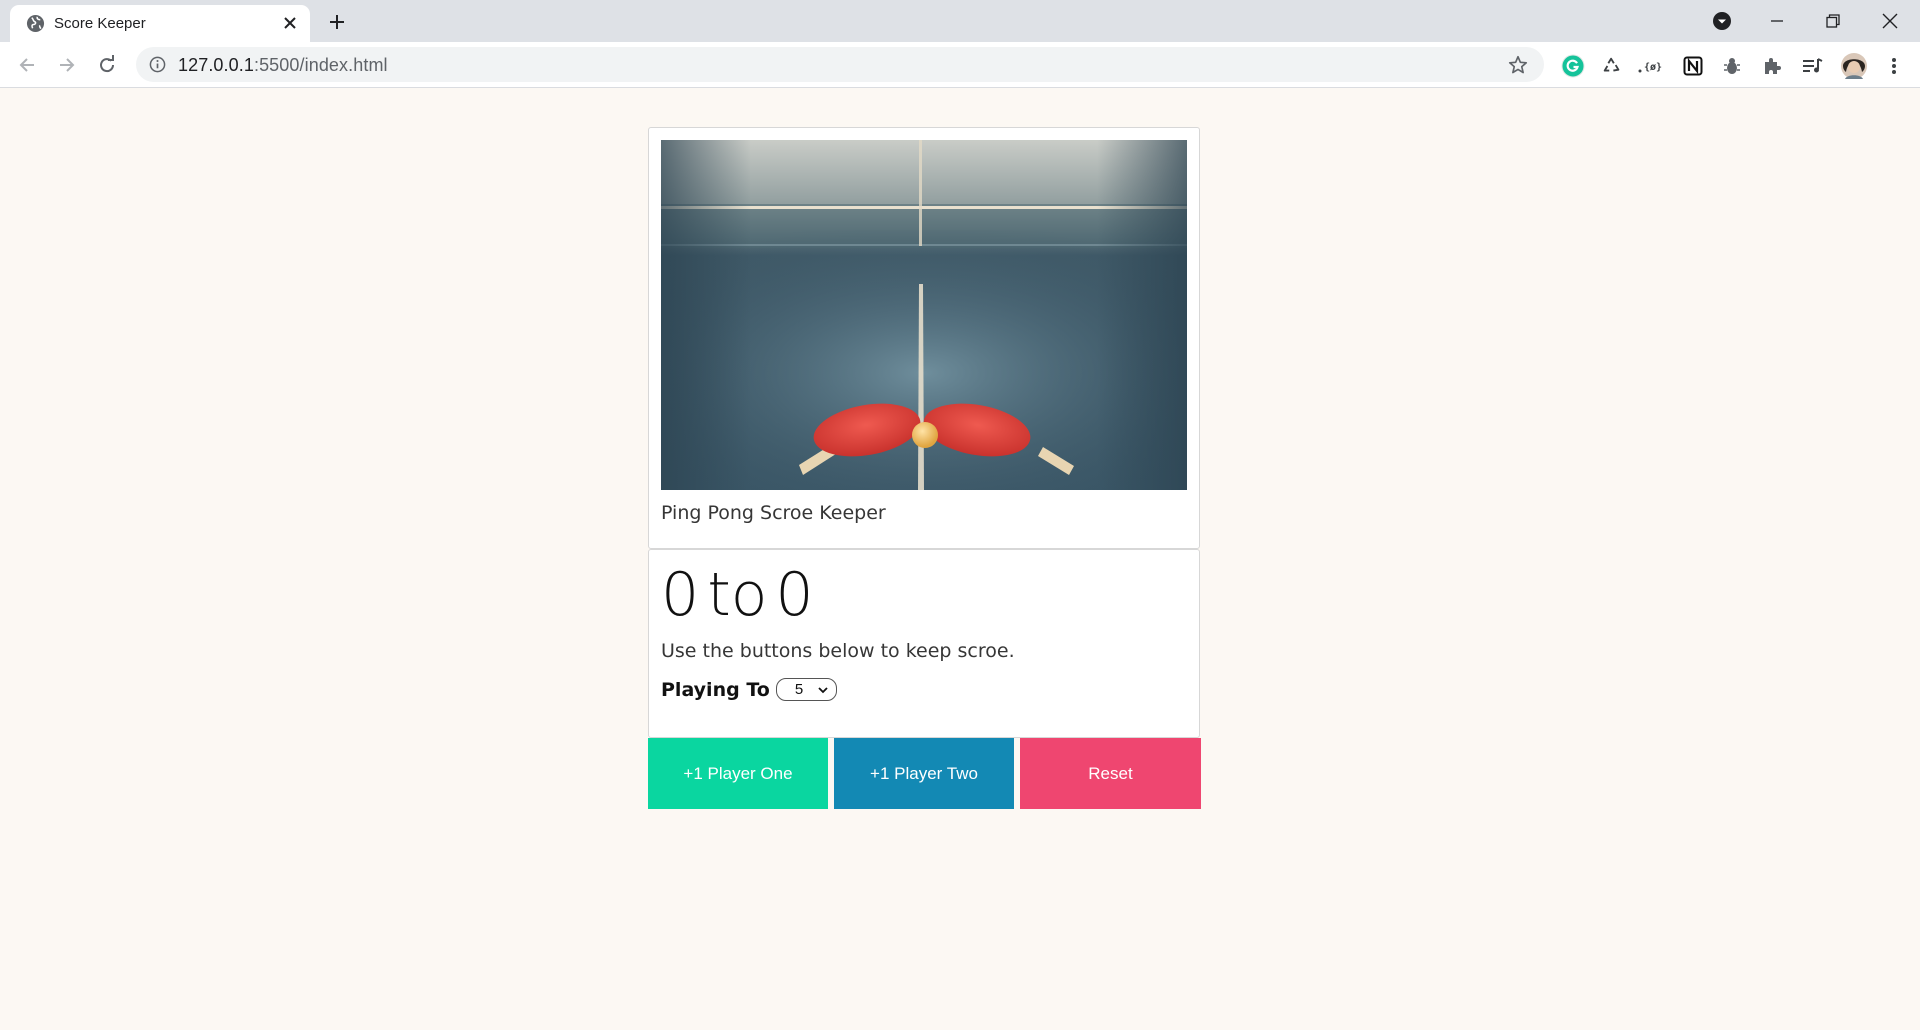 The width and height of the screenshot is (1920, 1030). Describe the element at coordinates (1833, 21) in the screenshot. I see `restore-icon` at that location.